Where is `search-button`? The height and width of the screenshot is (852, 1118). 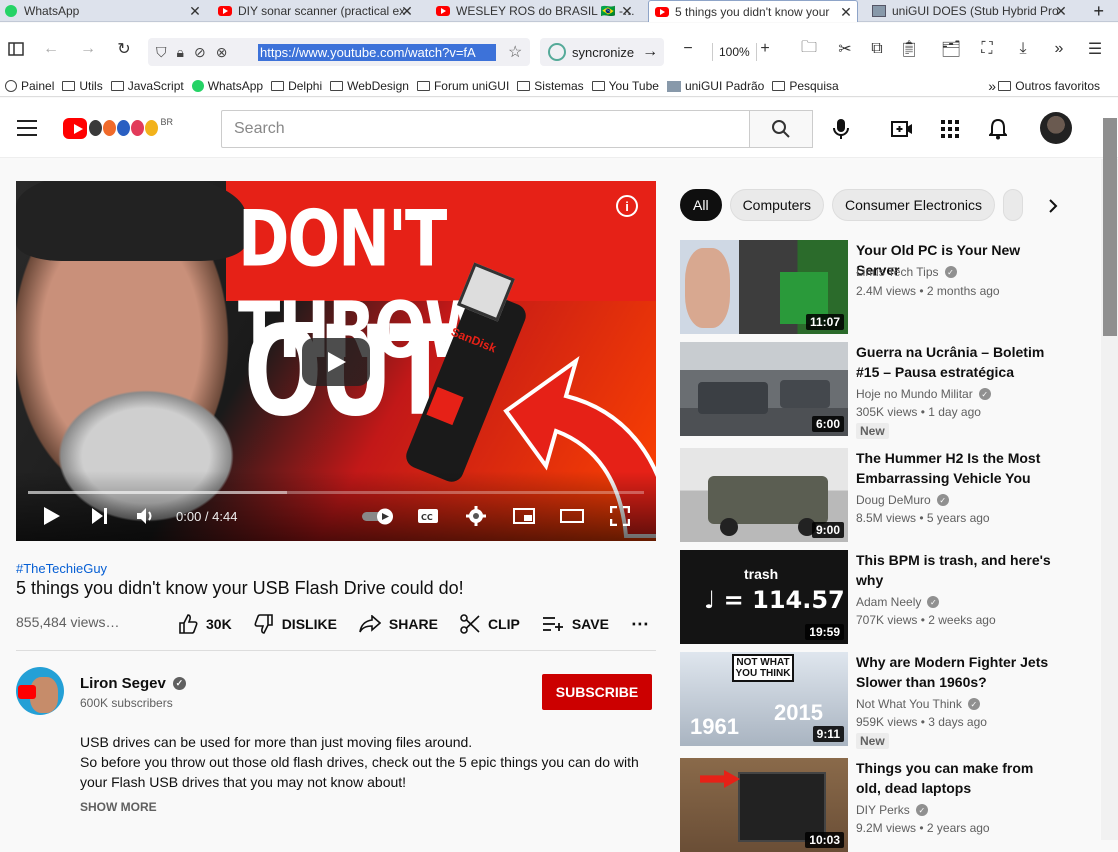
search-button is located at coordinates (781, 129).